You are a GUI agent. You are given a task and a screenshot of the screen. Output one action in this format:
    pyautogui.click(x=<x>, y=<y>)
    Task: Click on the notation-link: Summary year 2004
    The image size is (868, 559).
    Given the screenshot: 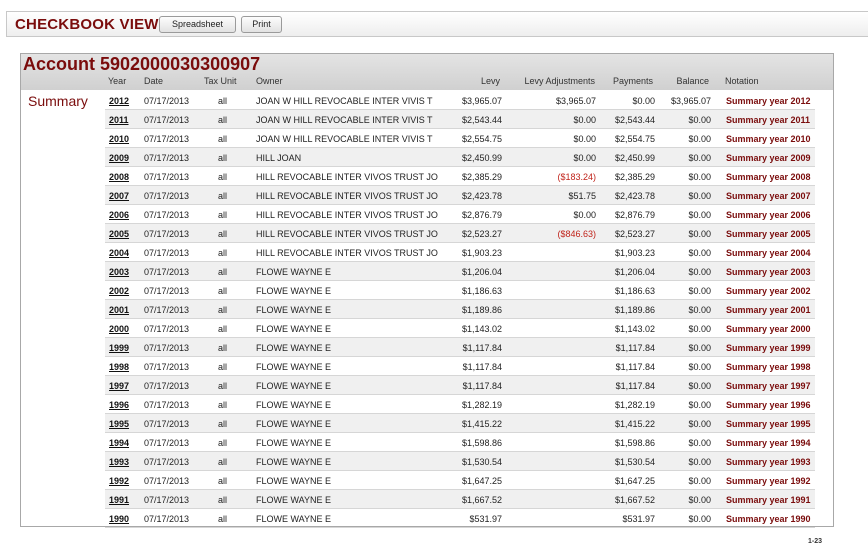 What is the action you would take?
    pyautogui.click(x=768, y=253)
    